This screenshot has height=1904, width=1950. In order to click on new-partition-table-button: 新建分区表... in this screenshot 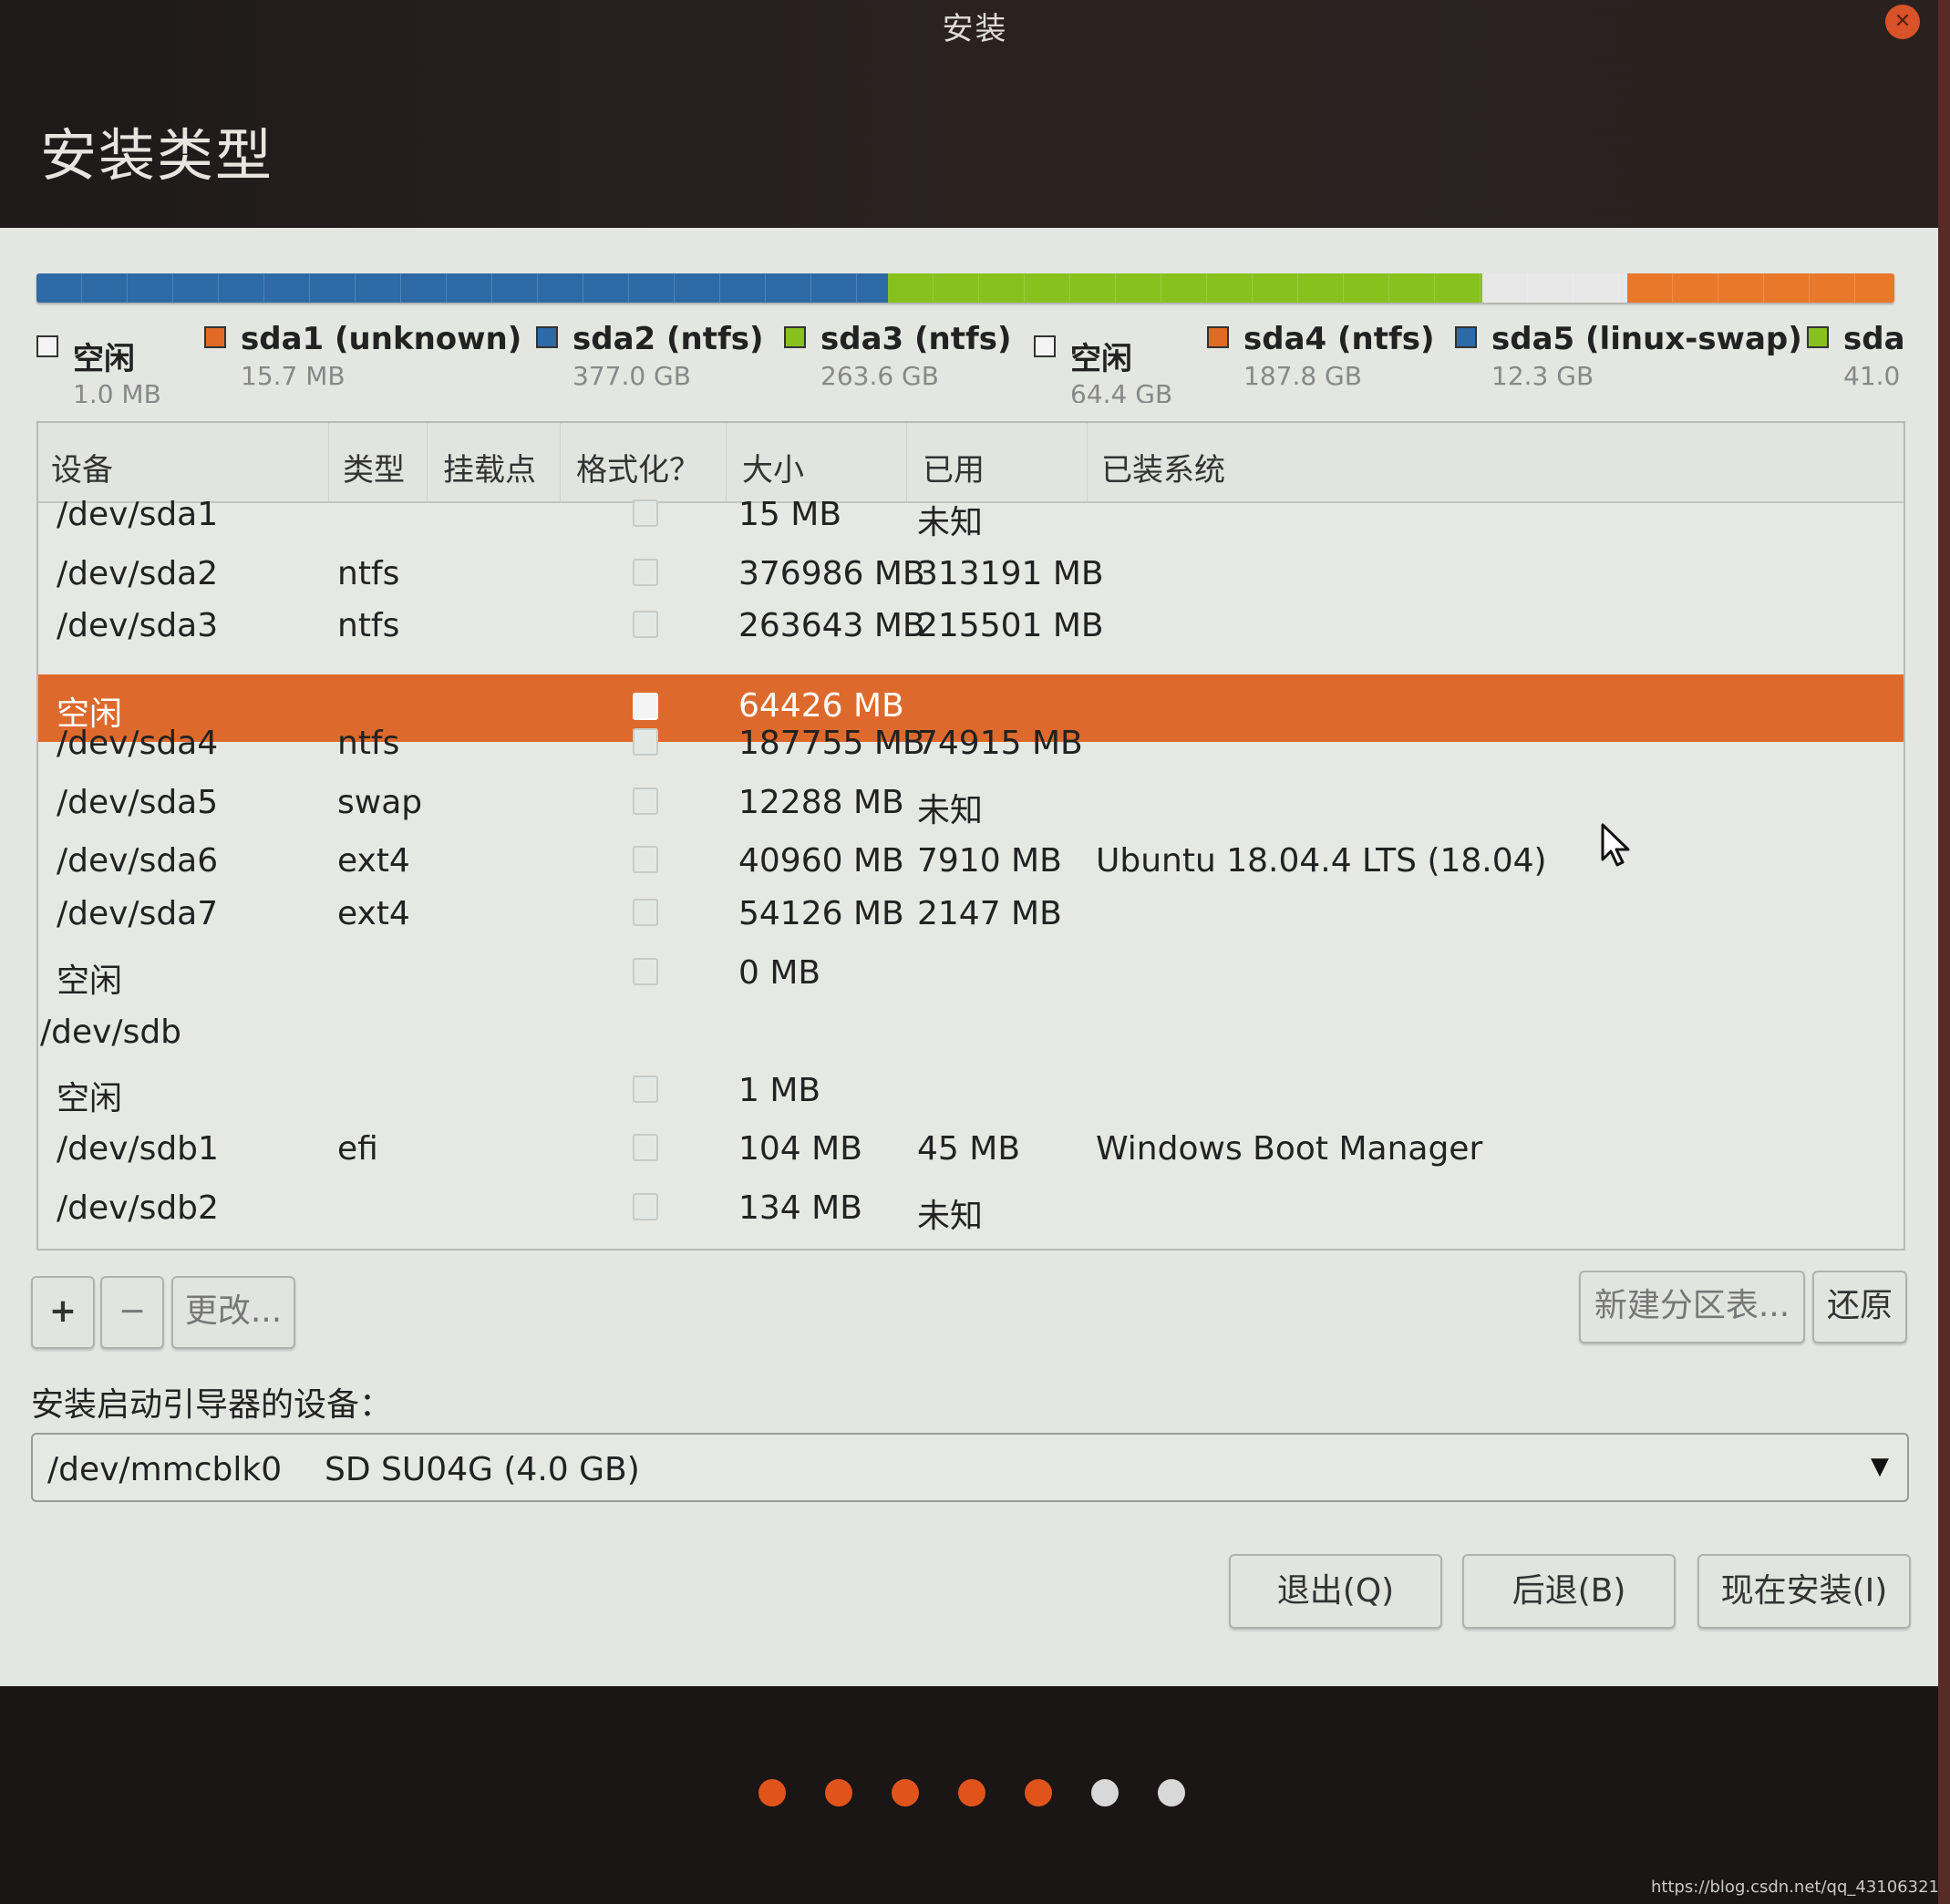, I will do `click(1692, 1307)`.